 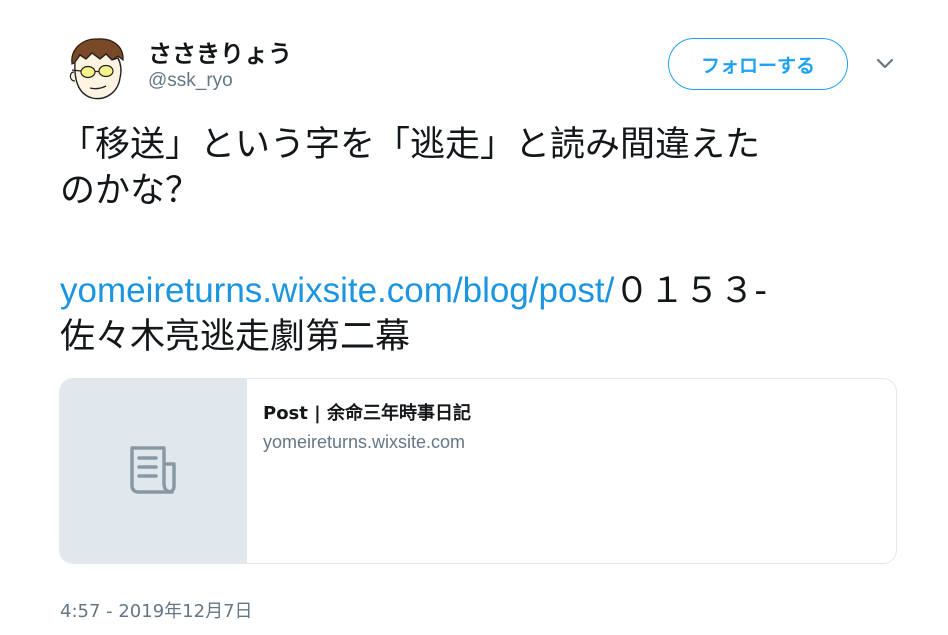 I want to click on tweet-text-line: 「移送」という字を「逃走」と読み間違えた, so click(x=410, y=145).